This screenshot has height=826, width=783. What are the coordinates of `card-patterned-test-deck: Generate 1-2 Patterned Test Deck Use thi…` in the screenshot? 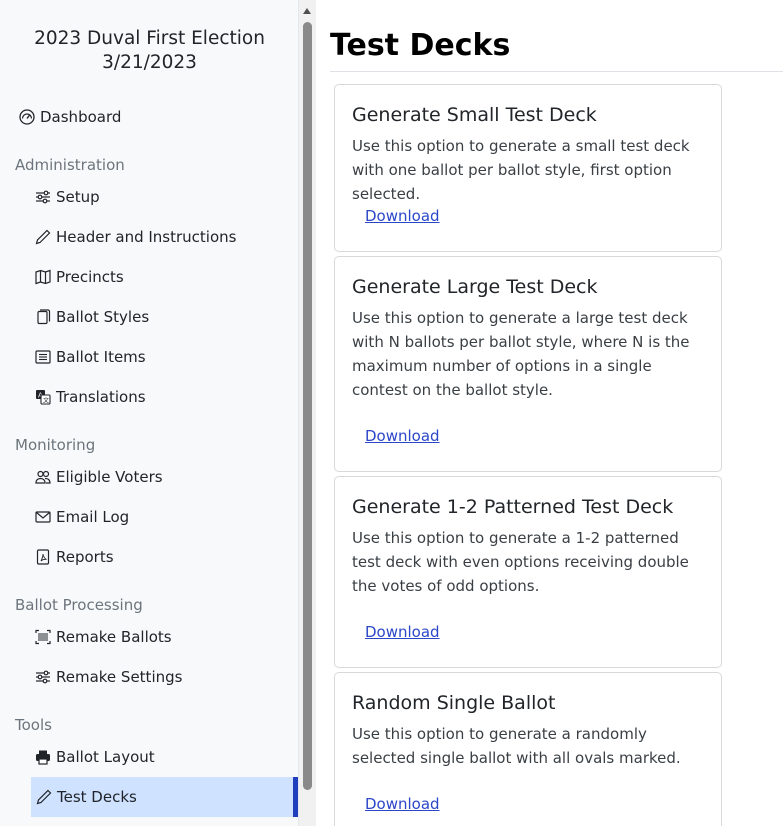 It's located at (528, 572).